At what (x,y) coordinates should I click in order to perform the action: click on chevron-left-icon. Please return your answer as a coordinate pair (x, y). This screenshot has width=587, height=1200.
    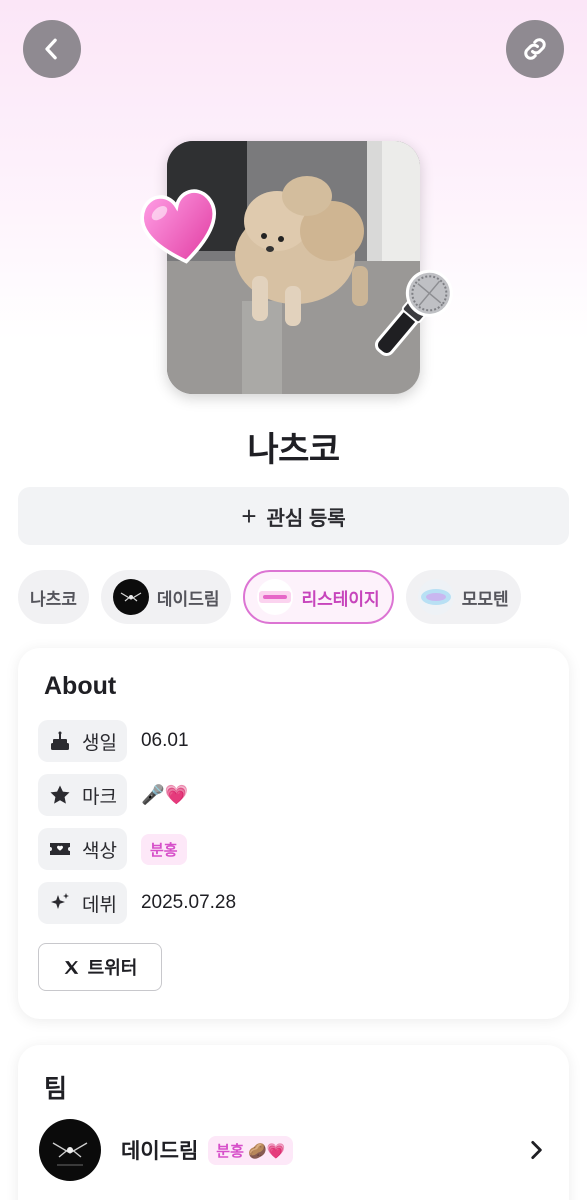
    Looking at the image, I should click on (51, 49).